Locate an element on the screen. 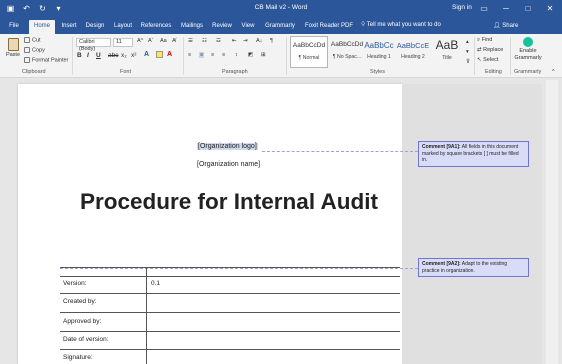 The image size is (562, 364). close-icon: ✕ is located at coordinates (550, 8).